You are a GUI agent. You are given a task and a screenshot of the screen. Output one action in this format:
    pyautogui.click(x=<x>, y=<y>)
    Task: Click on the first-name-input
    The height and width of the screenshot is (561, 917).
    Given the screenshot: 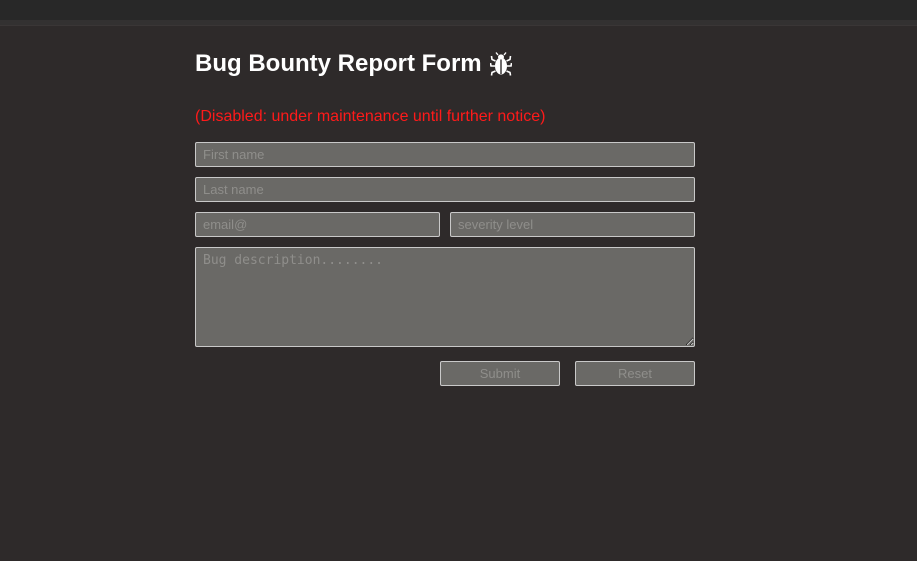 What is the action you would take?
    pyautogui.click(x=445, y=154)
    